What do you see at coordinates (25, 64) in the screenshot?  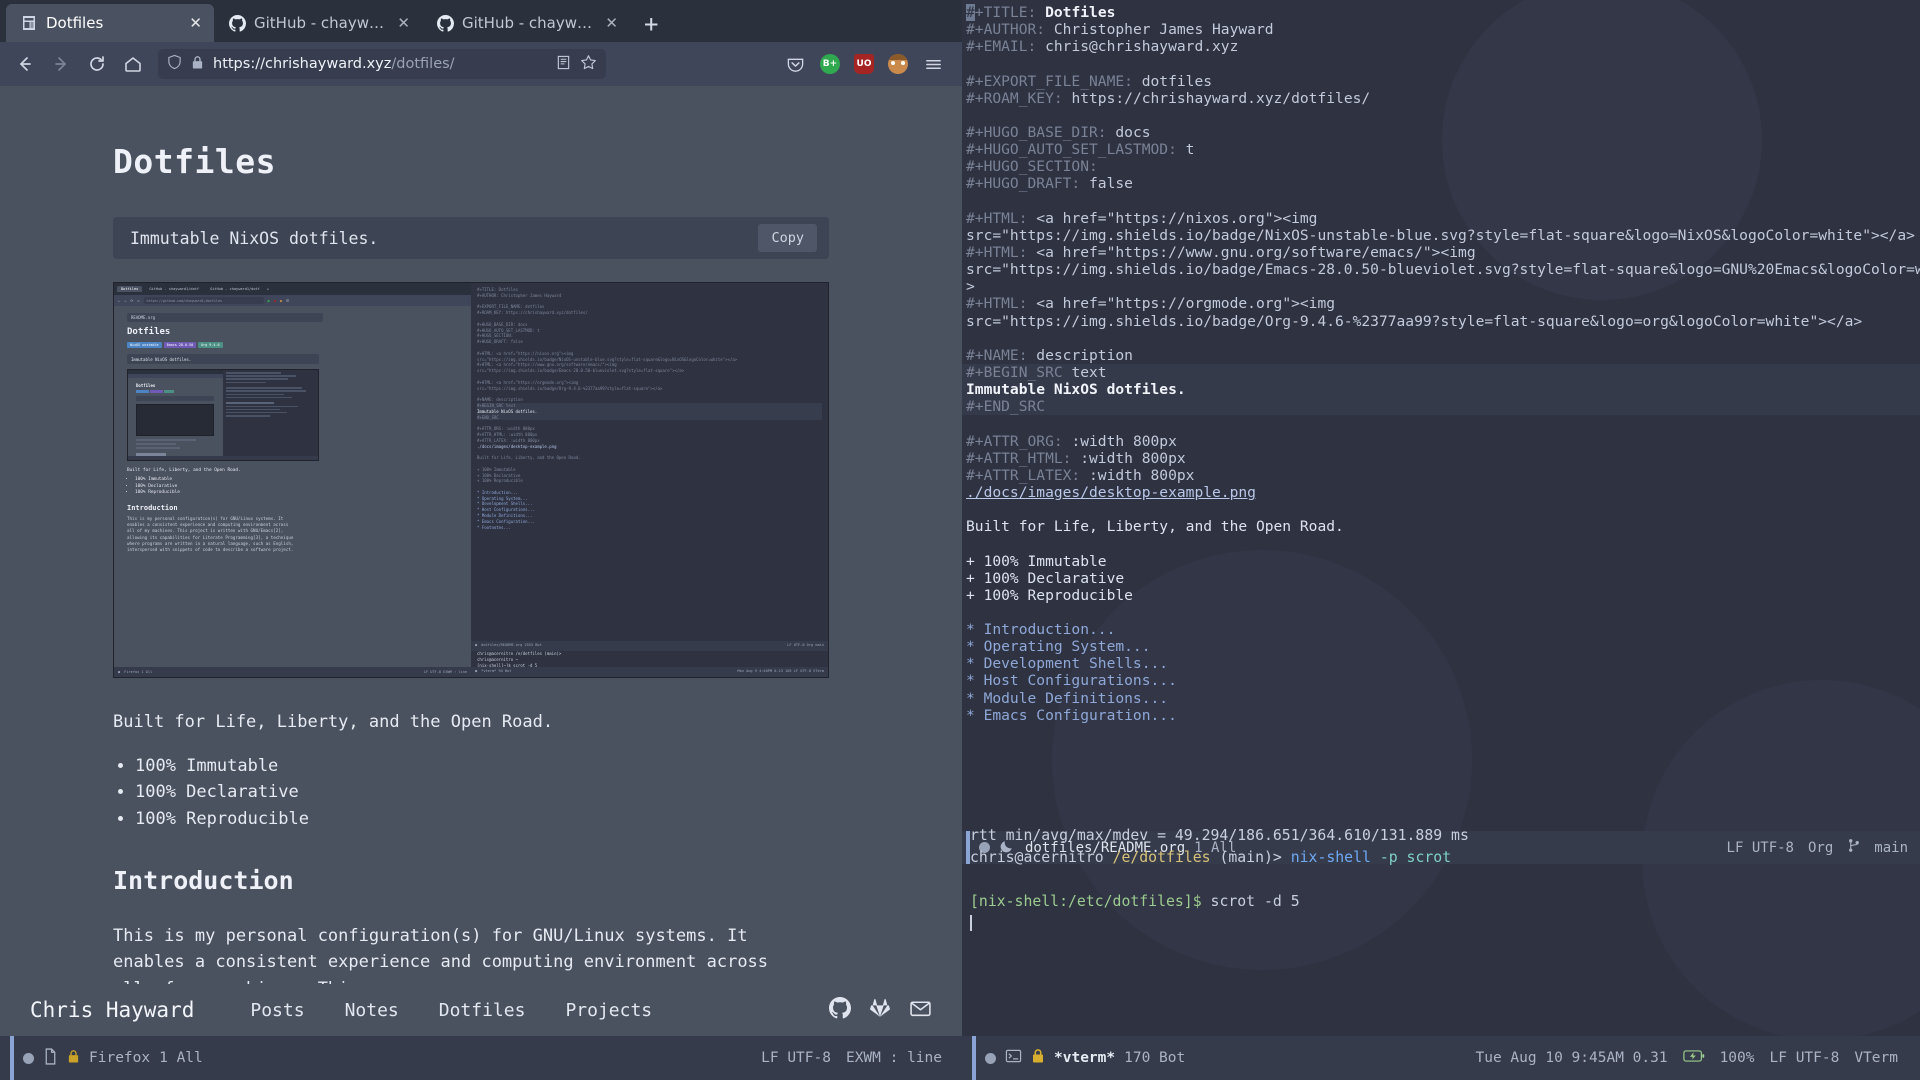 I see `back-icon` at bounding box center [25, 64].